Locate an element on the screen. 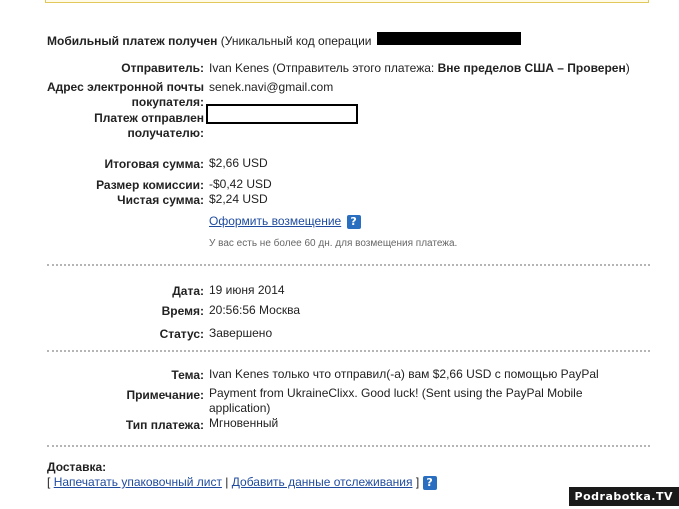 This screenshot has height=509, width=679. sender-note-prefix: (Отправитель этого платежа: is located at coordinates (353, 68).